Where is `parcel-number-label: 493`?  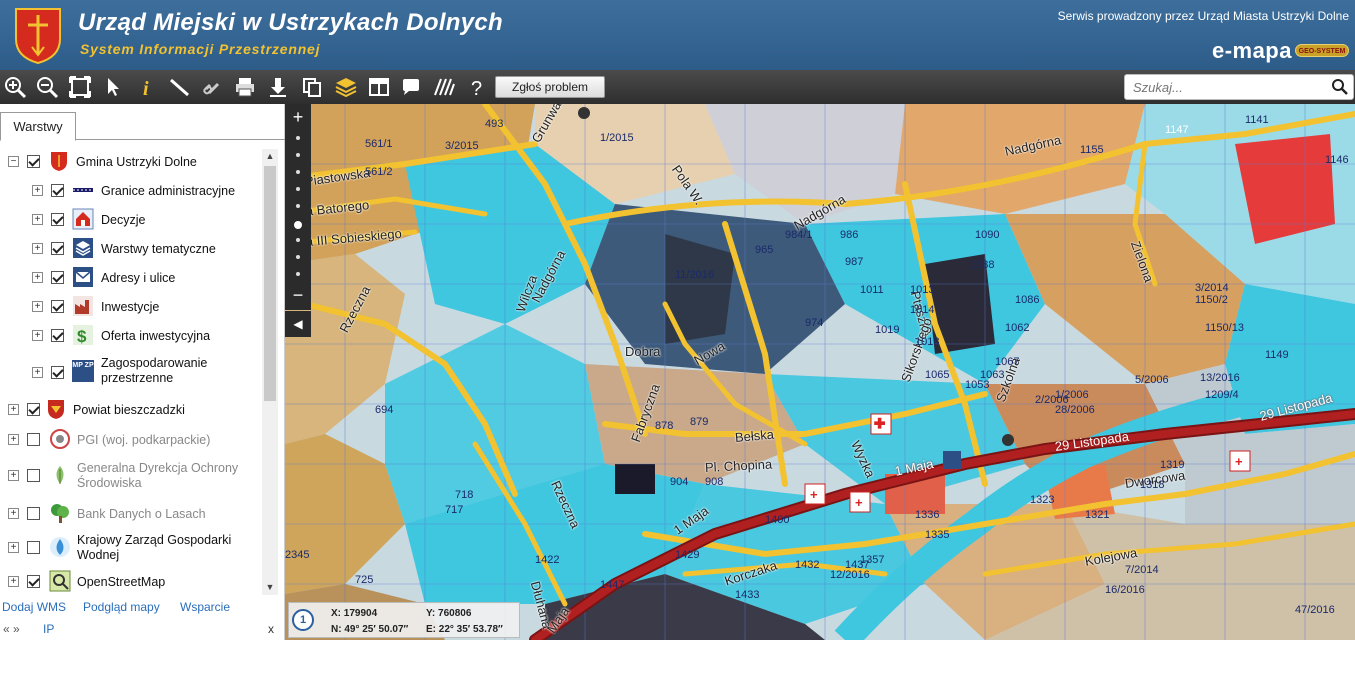
parcel-number-label: 493 is located at coordinates (494, 124).